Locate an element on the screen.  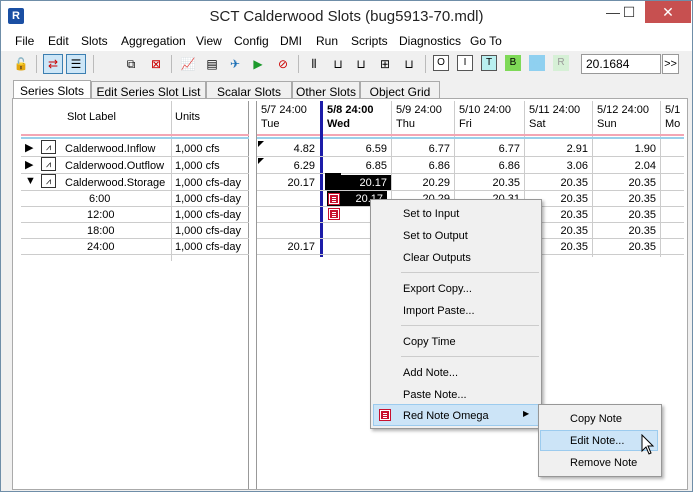
filter-i: I is located at coordinates (465, 63).